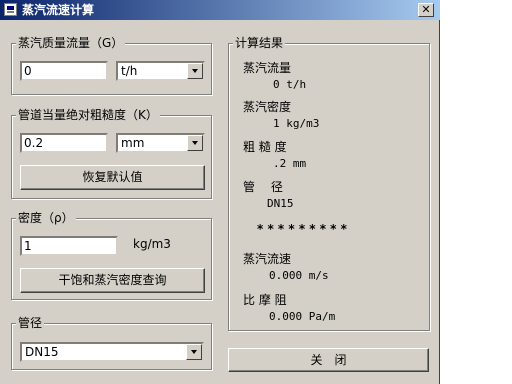  What do you see at coordinates (160, 71) in the screenshot?
I see `mass-flow-unit-select: t/h` at bounding box center [160, 71].